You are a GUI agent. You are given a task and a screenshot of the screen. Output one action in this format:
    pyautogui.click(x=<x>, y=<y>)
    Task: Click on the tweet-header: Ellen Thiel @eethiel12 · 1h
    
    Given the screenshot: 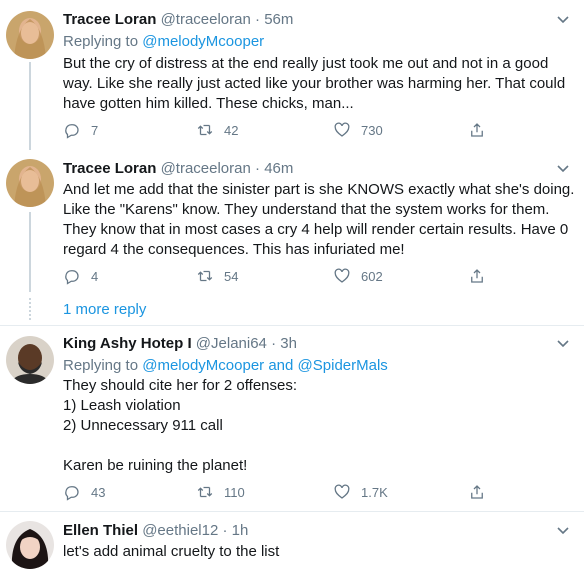 What is the action you would take?
    pyautogui.click(x=155, y=531)
    